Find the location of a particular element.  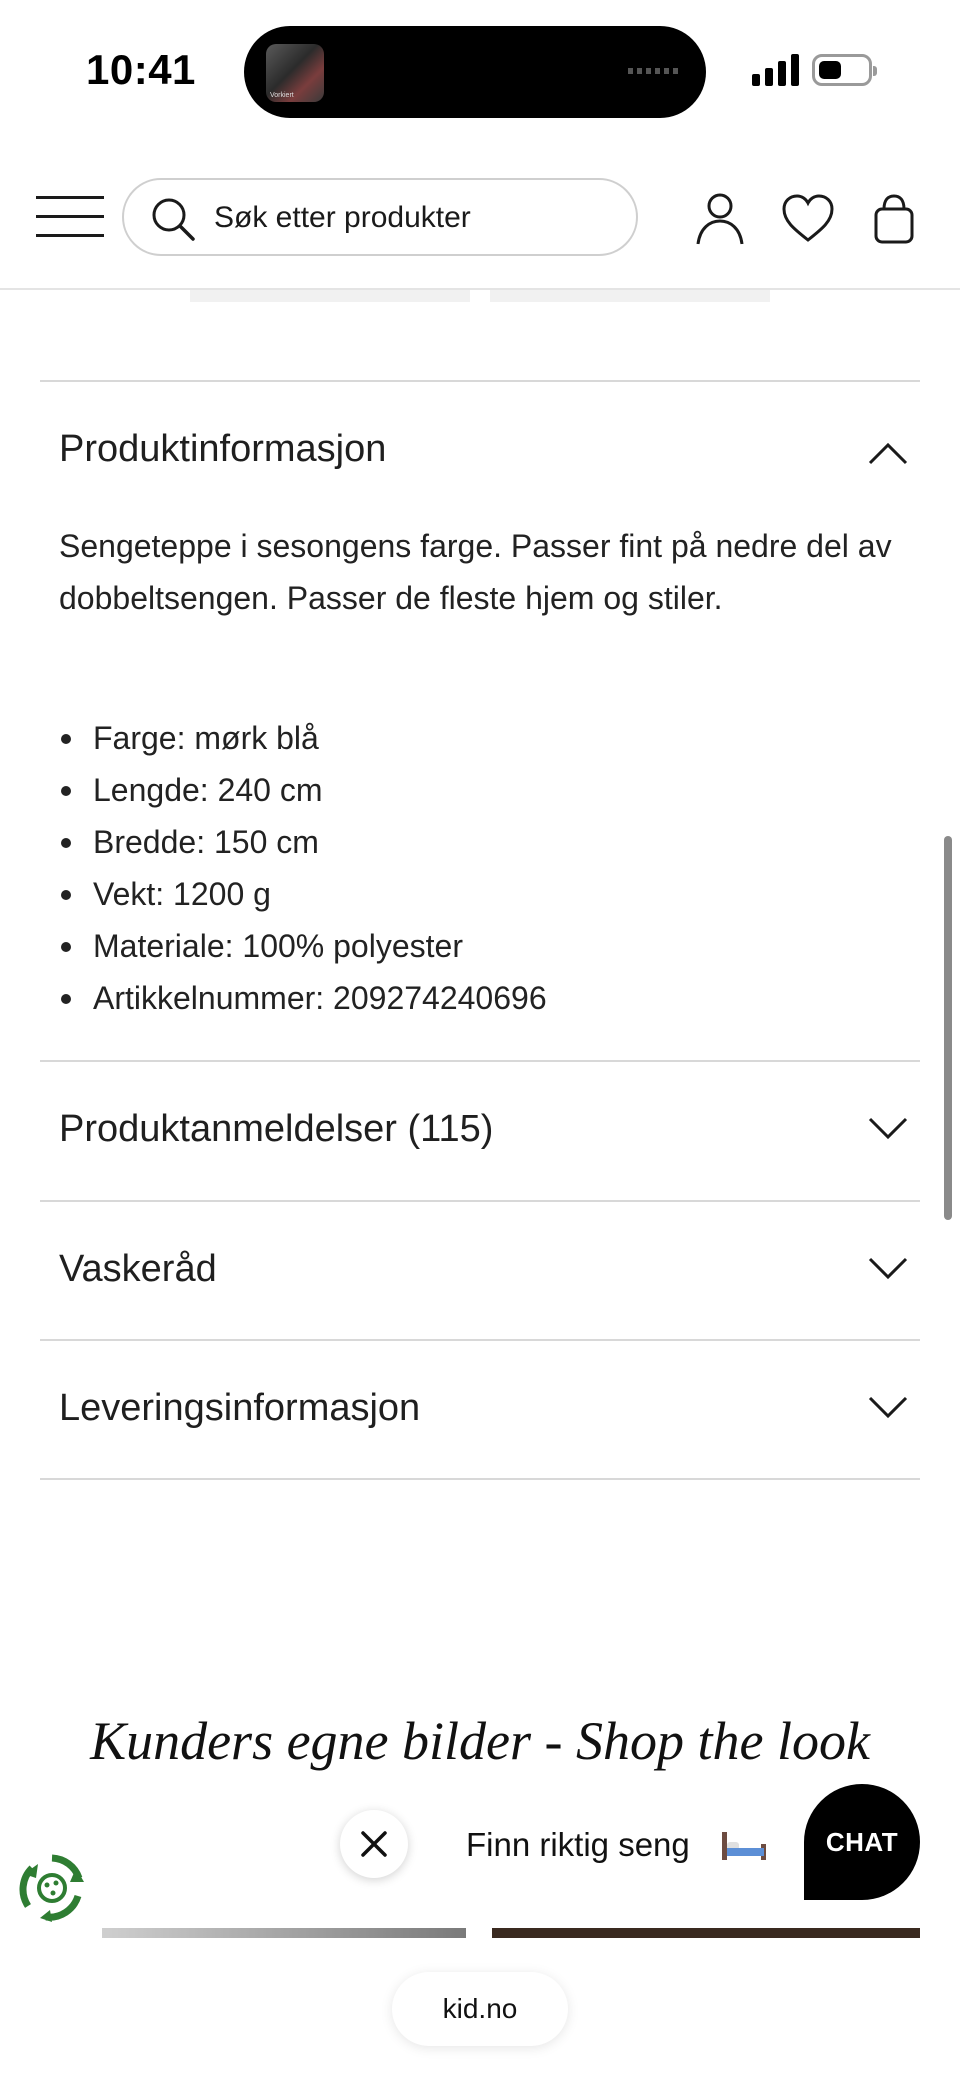

cellular-signal-icon is located at coordinates (776, 70).